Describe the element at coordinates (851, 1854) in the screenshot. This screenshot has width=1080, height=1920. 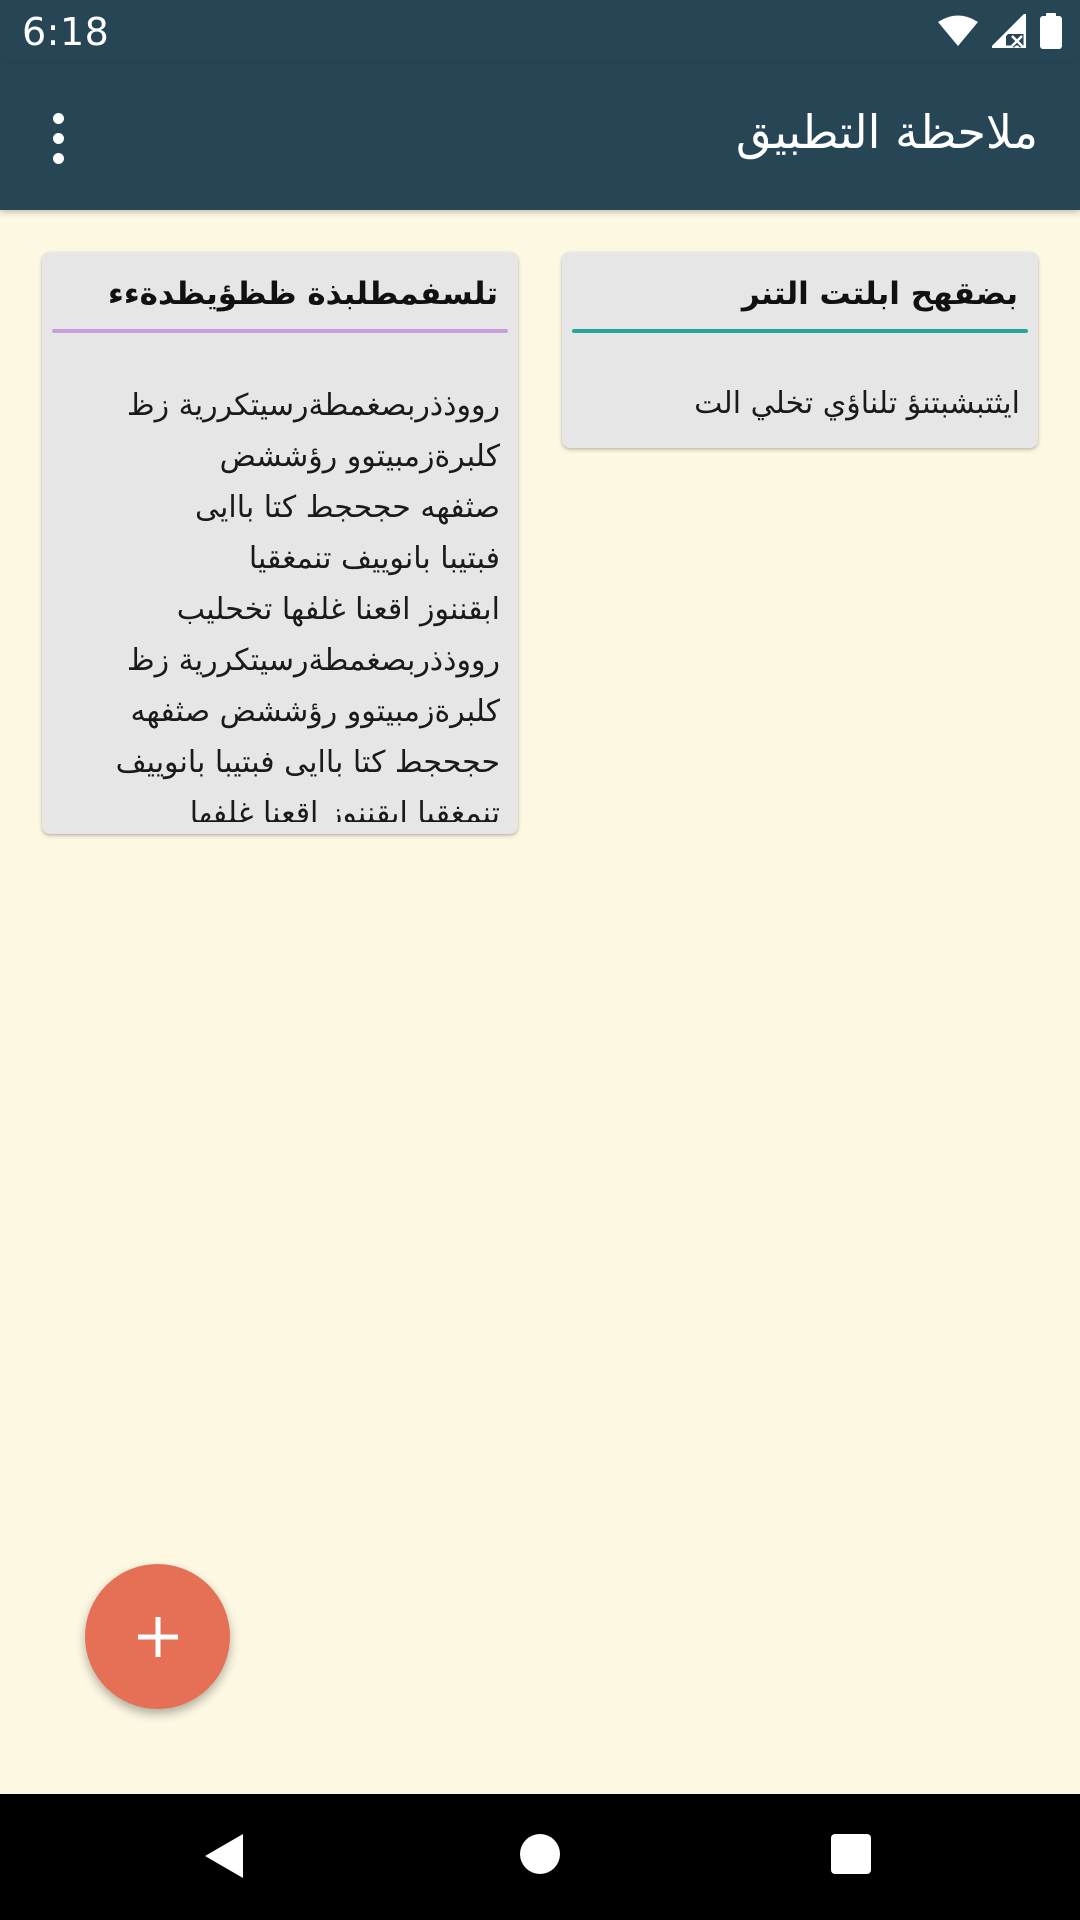
I see `recents-icon` at that location.